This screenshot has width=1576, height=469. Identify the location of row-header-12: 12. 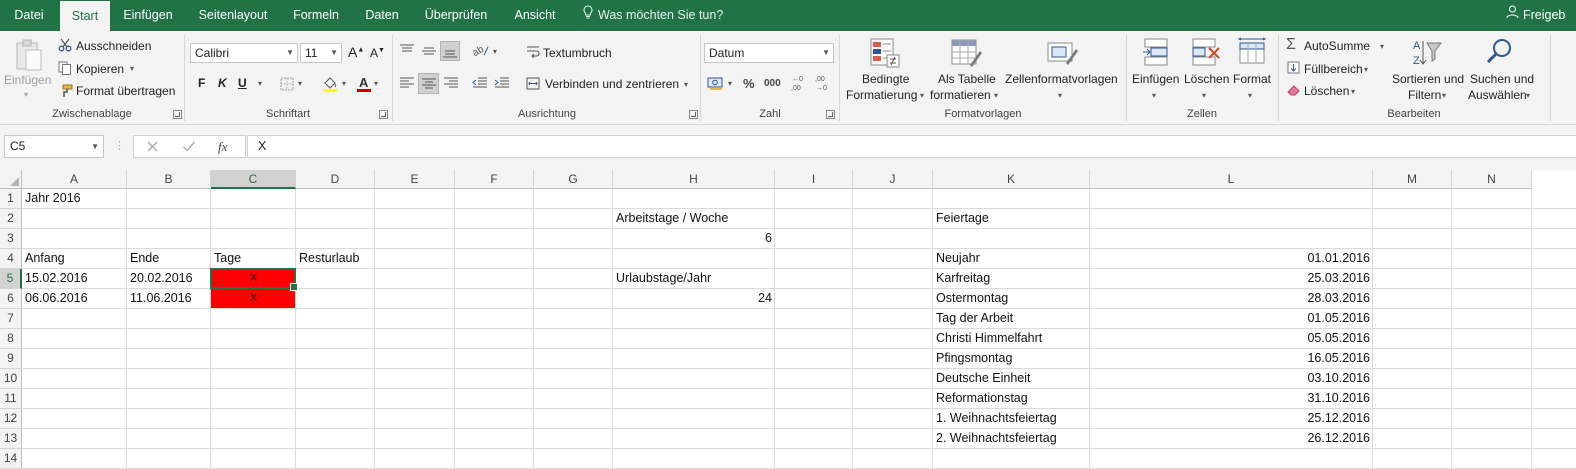
(11, 419).